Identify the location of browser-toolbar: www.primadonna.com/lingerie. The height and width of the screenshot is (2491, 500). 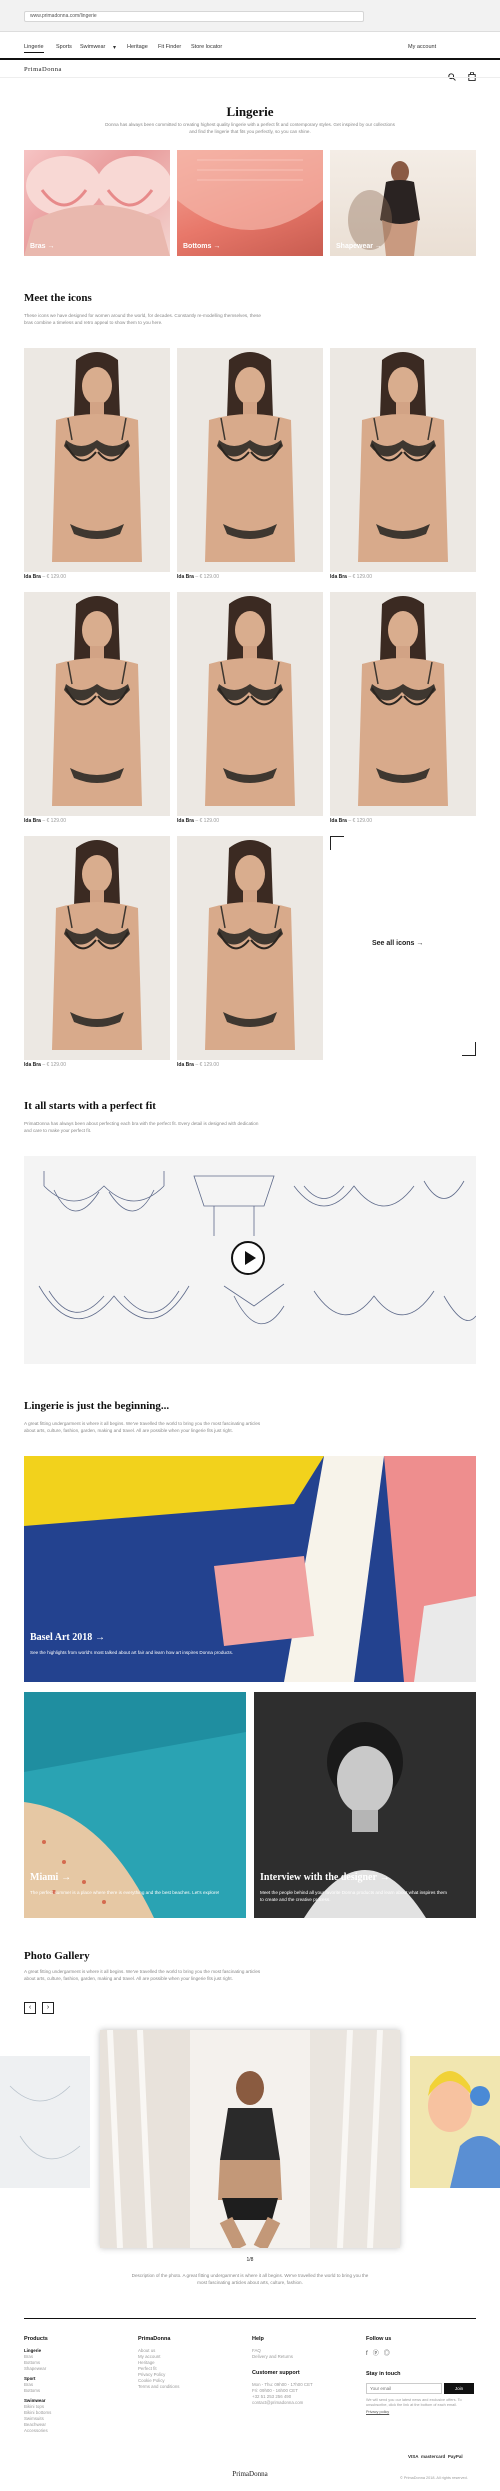
(250, 16).